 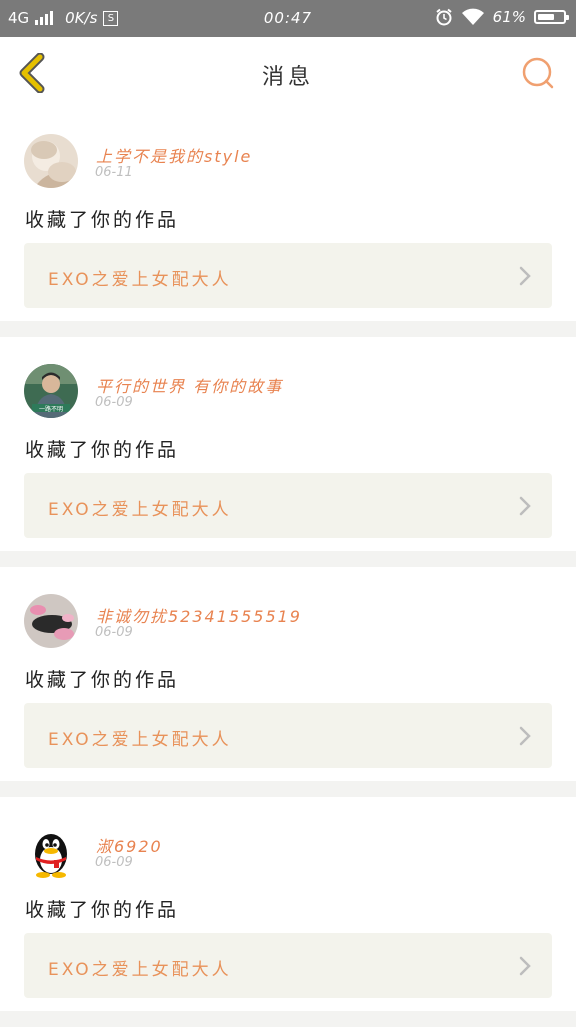 What do you see at coordinates (444, 17) in the screenshot?
I see `alarm-icon` at bounding box center [444, 17].